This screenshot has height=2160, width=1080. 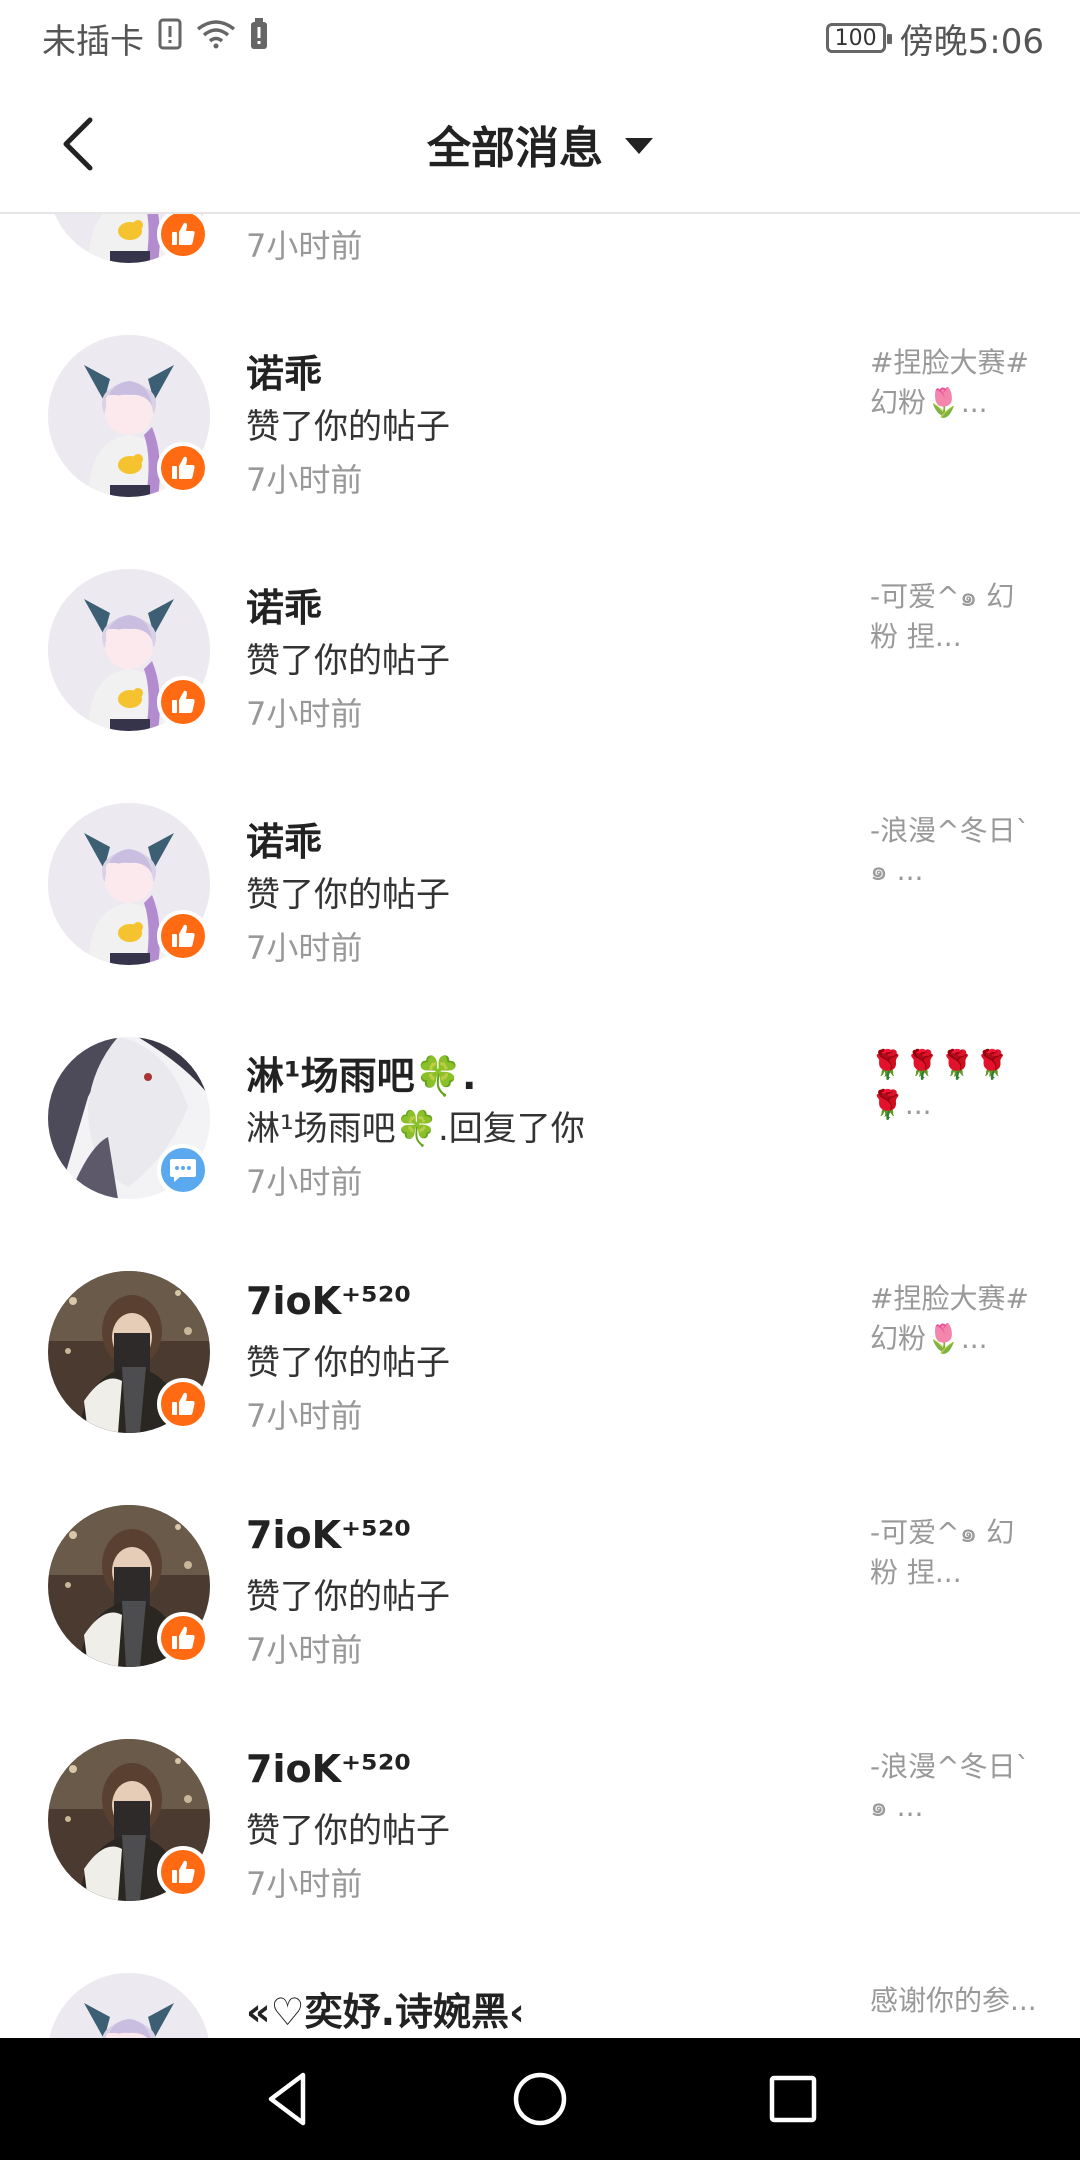 I want to click on home-circle-icon, so click(x=540, y=2099).